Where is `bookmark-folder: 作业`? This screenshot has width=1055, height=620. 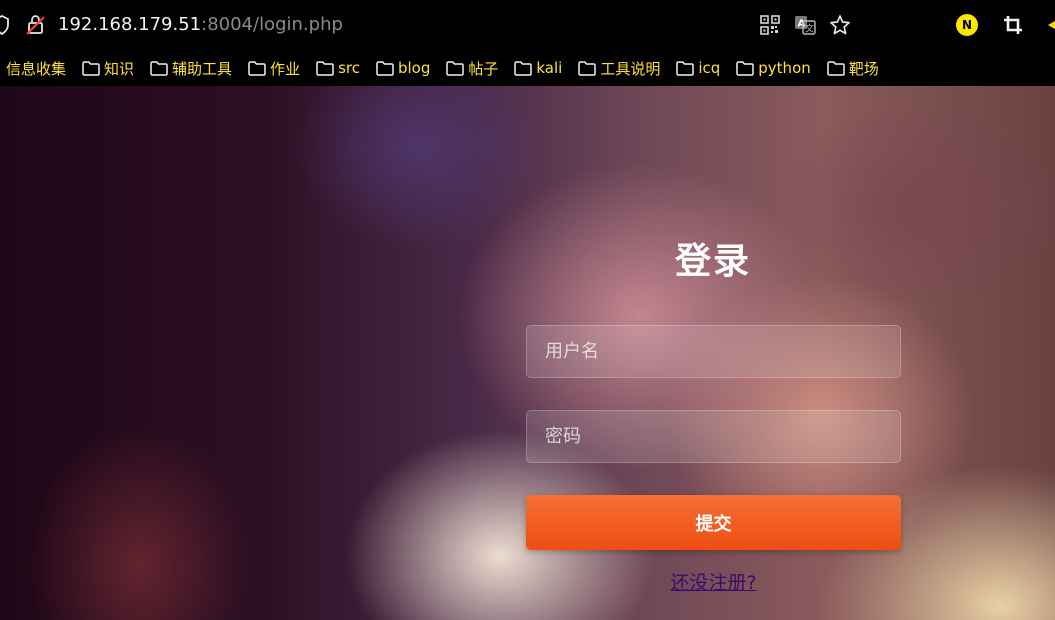
bookmark-folder: 作业 is located at coordinates (274, 68).